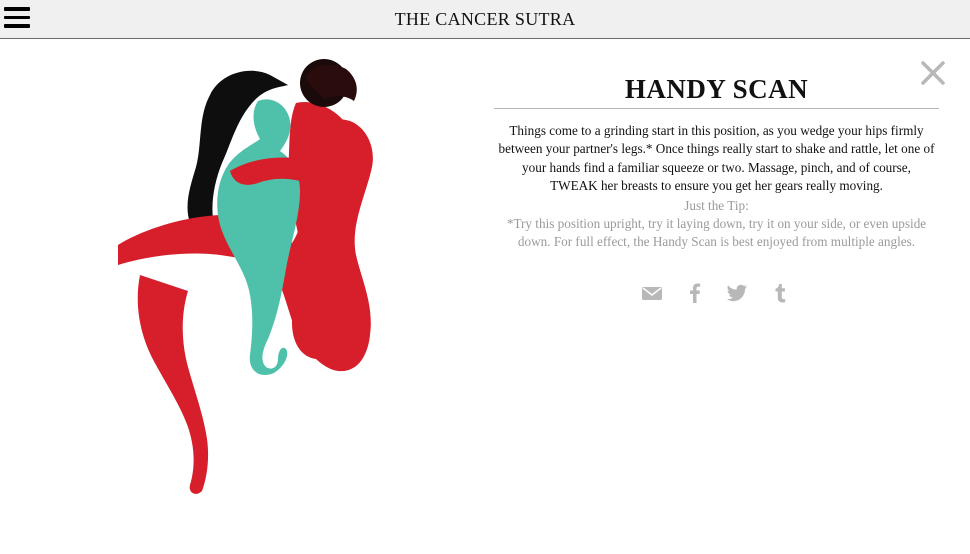 The image size is (970, 554). Describe the element at coordinates (780, 293) in the screenshot. I see `tumblr-icon` at that location.